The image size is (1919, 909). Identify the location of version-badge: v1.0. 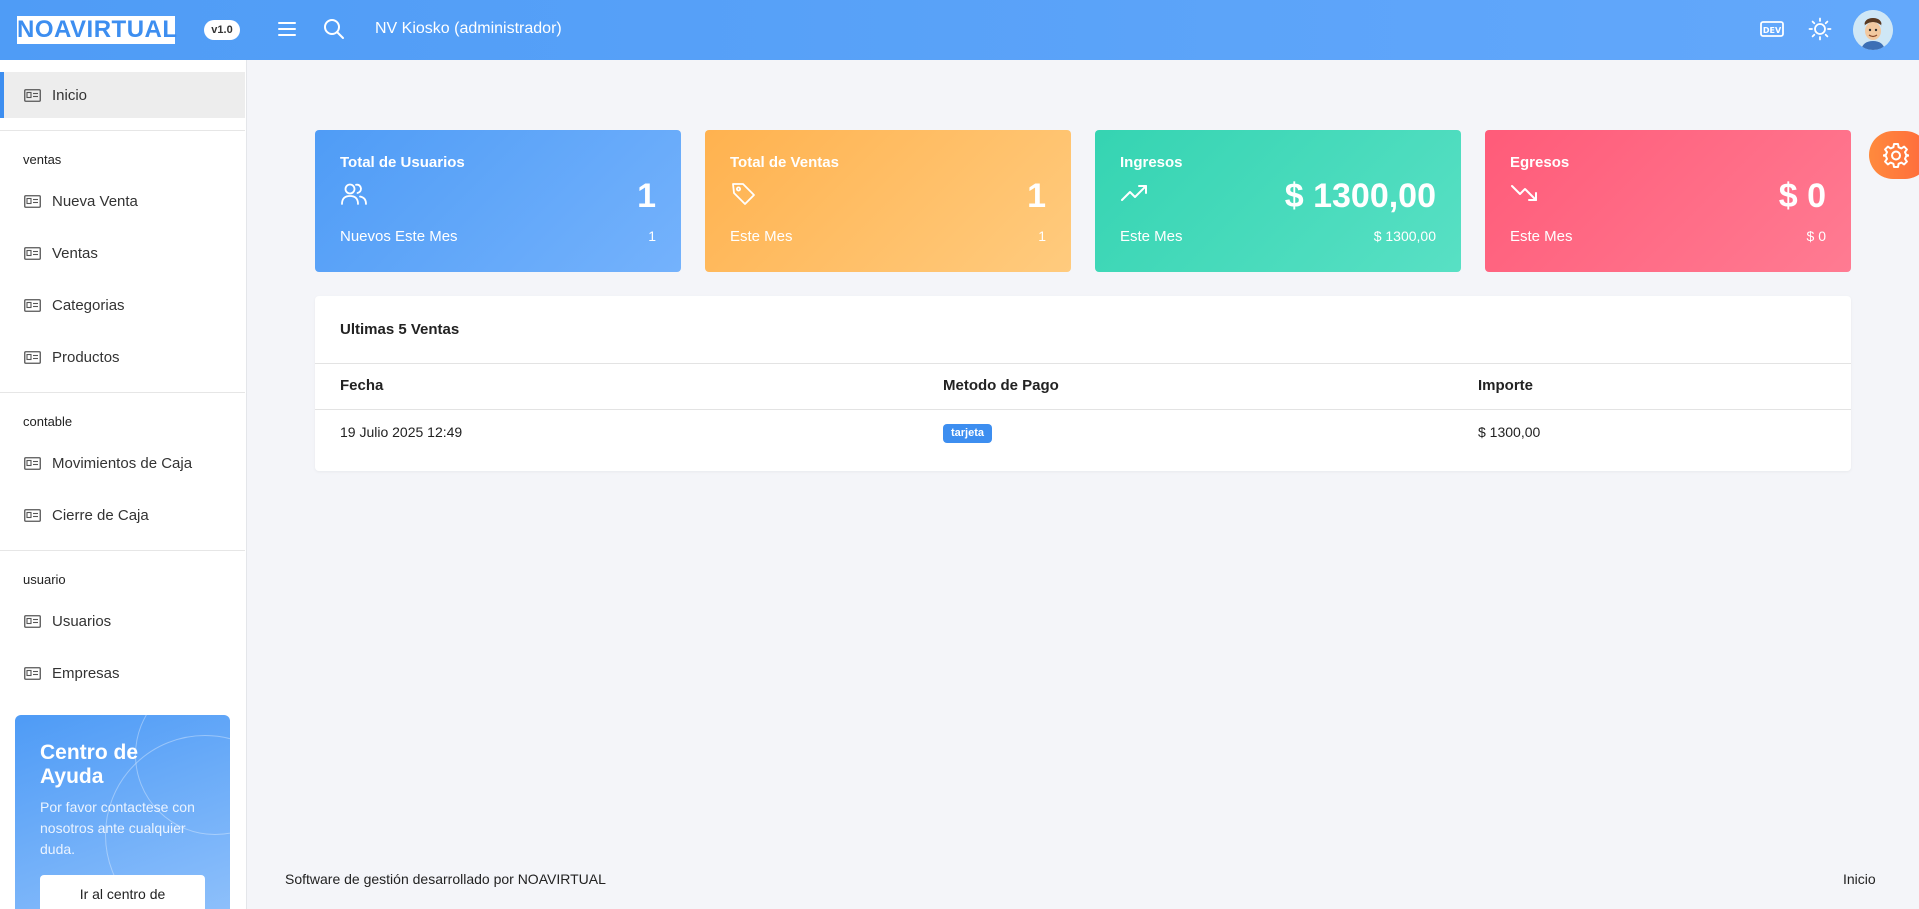
(222, 30).